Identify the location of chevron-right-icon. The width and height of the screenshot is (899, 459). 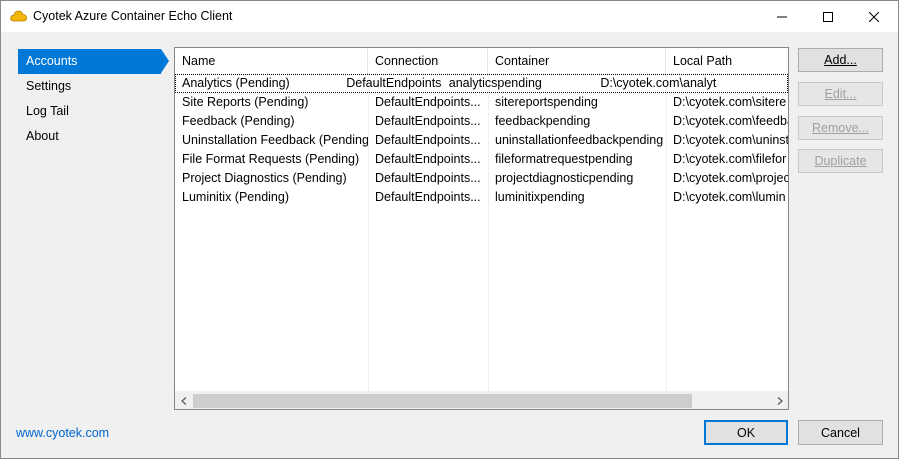
(780, 401).